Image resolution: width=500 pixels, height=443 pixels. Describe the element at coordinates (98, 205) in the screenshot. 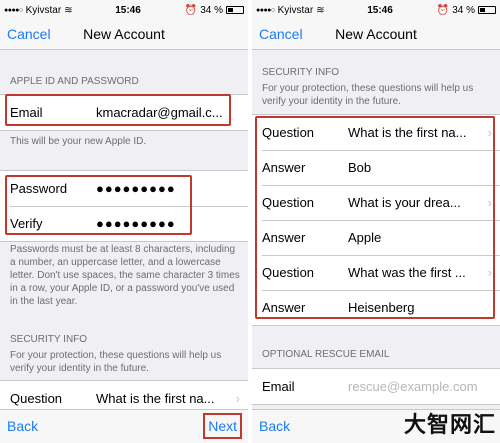

I see `password-highlight` at that location.